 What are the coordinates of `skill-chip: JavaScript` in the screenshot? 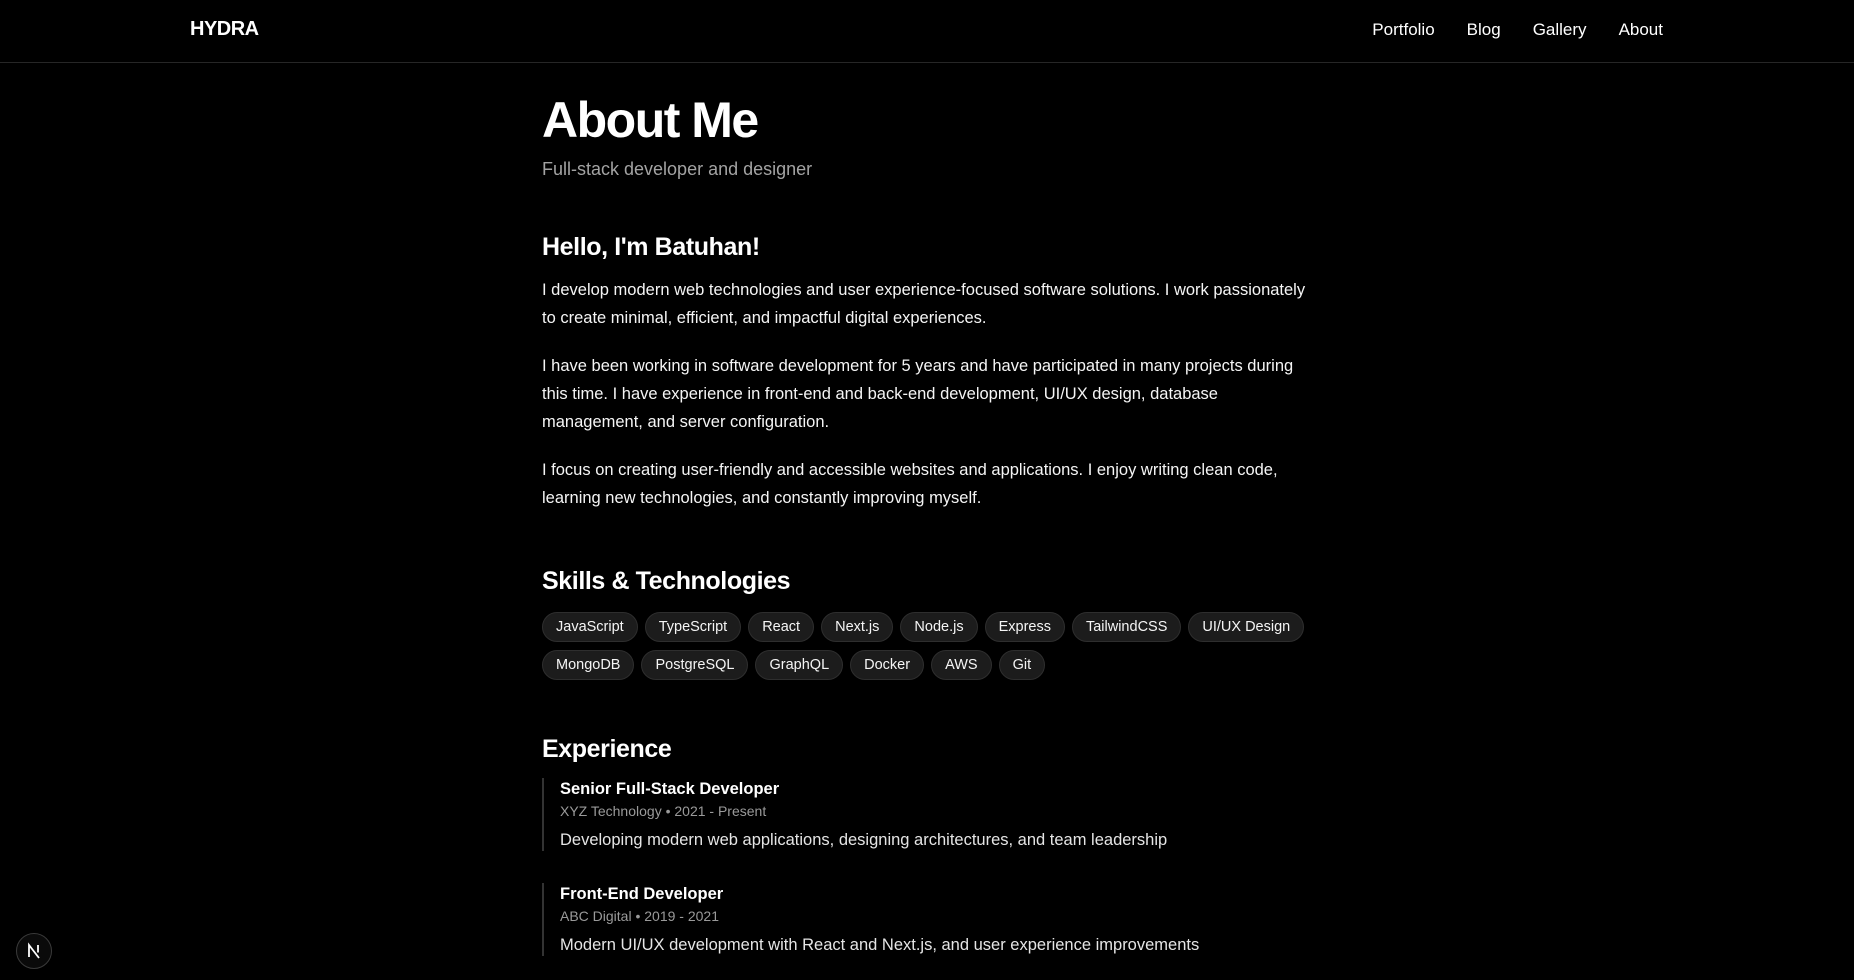 It's located at (590, 627).